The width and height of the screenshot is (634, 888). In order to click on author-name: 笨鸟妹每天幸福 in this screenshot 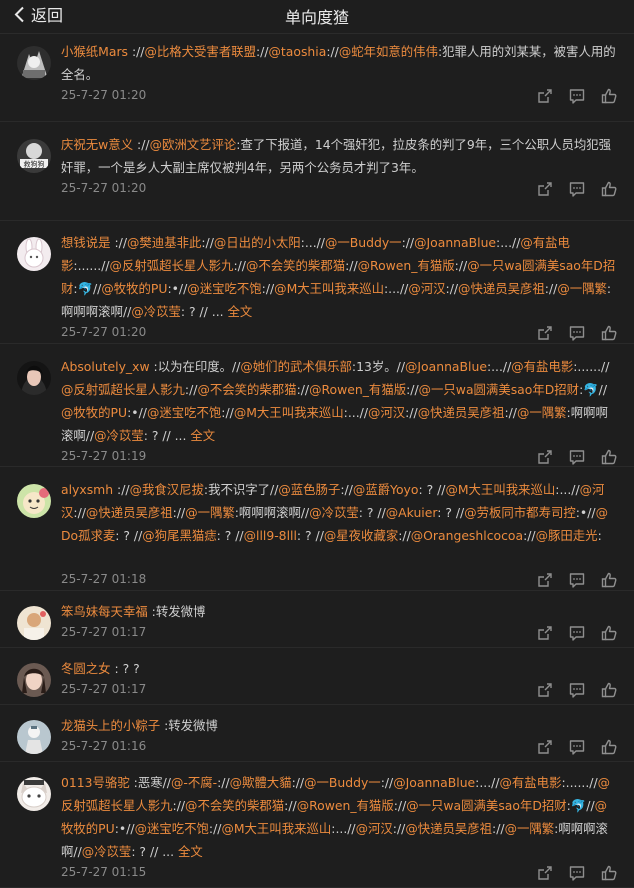, I will do `click(104, 611)`.